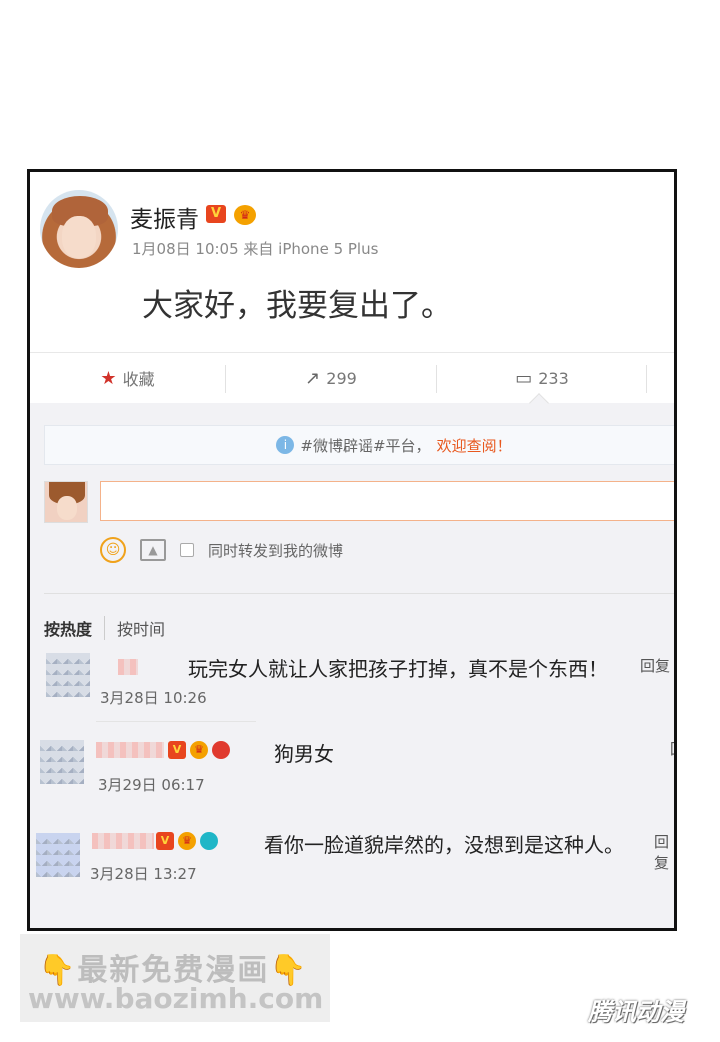 This screenshot has height=1042, width=720. I want to click on compose-tools: ☺ ▲ 同时转发到我的微博, so click(221, 550).